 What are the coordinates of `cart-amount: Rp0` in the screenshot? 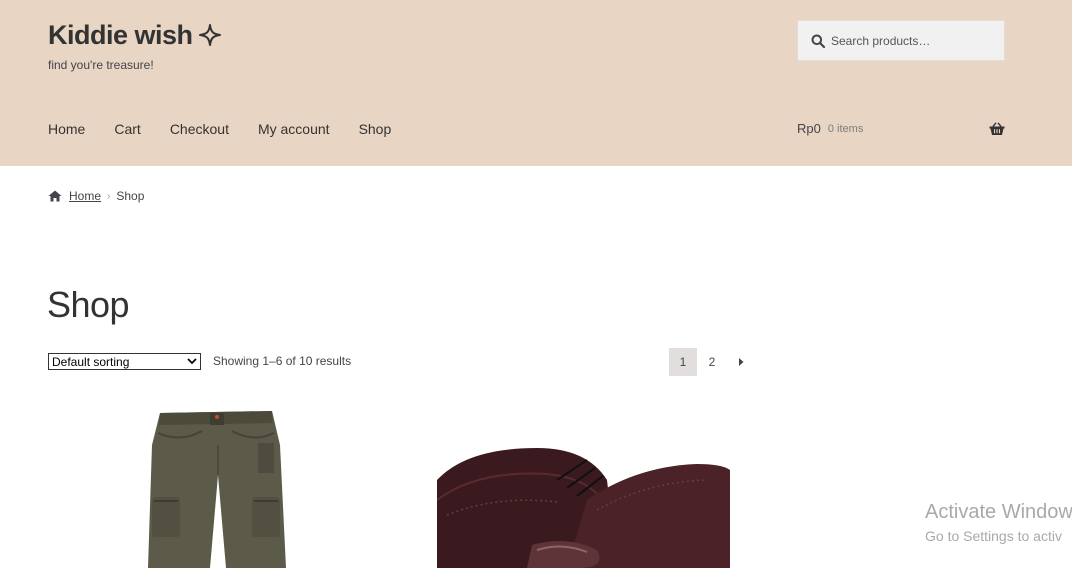 It's located at (809, 128).